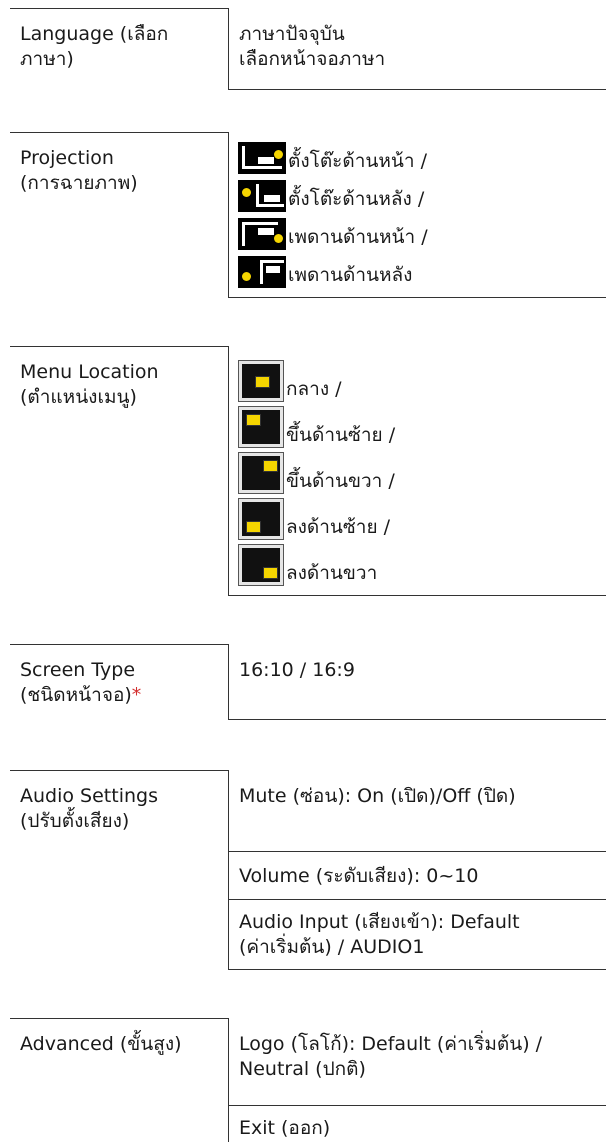 The image size is (606, 1142). Describe the element at coordinates (297, 670) in the screenshot. I see `screen-type-value: 16:10 / 16:9` at that location.